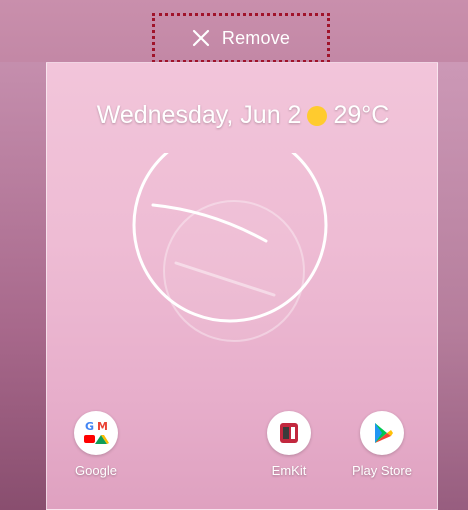 The height and width of the screenshot is (510, 468). I want to click on google-g-glyph: G, so click(89, 426).